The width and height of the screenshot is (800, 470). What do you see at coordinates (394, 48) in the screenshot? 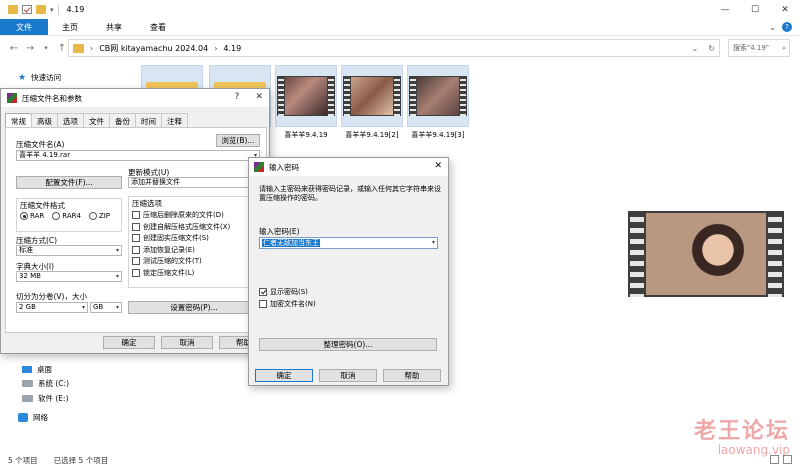
I see `address-bar: › CB网 kitayamachu 2024.04 › 4.19 ⌄ ↻` at bounding box center [394, 48].